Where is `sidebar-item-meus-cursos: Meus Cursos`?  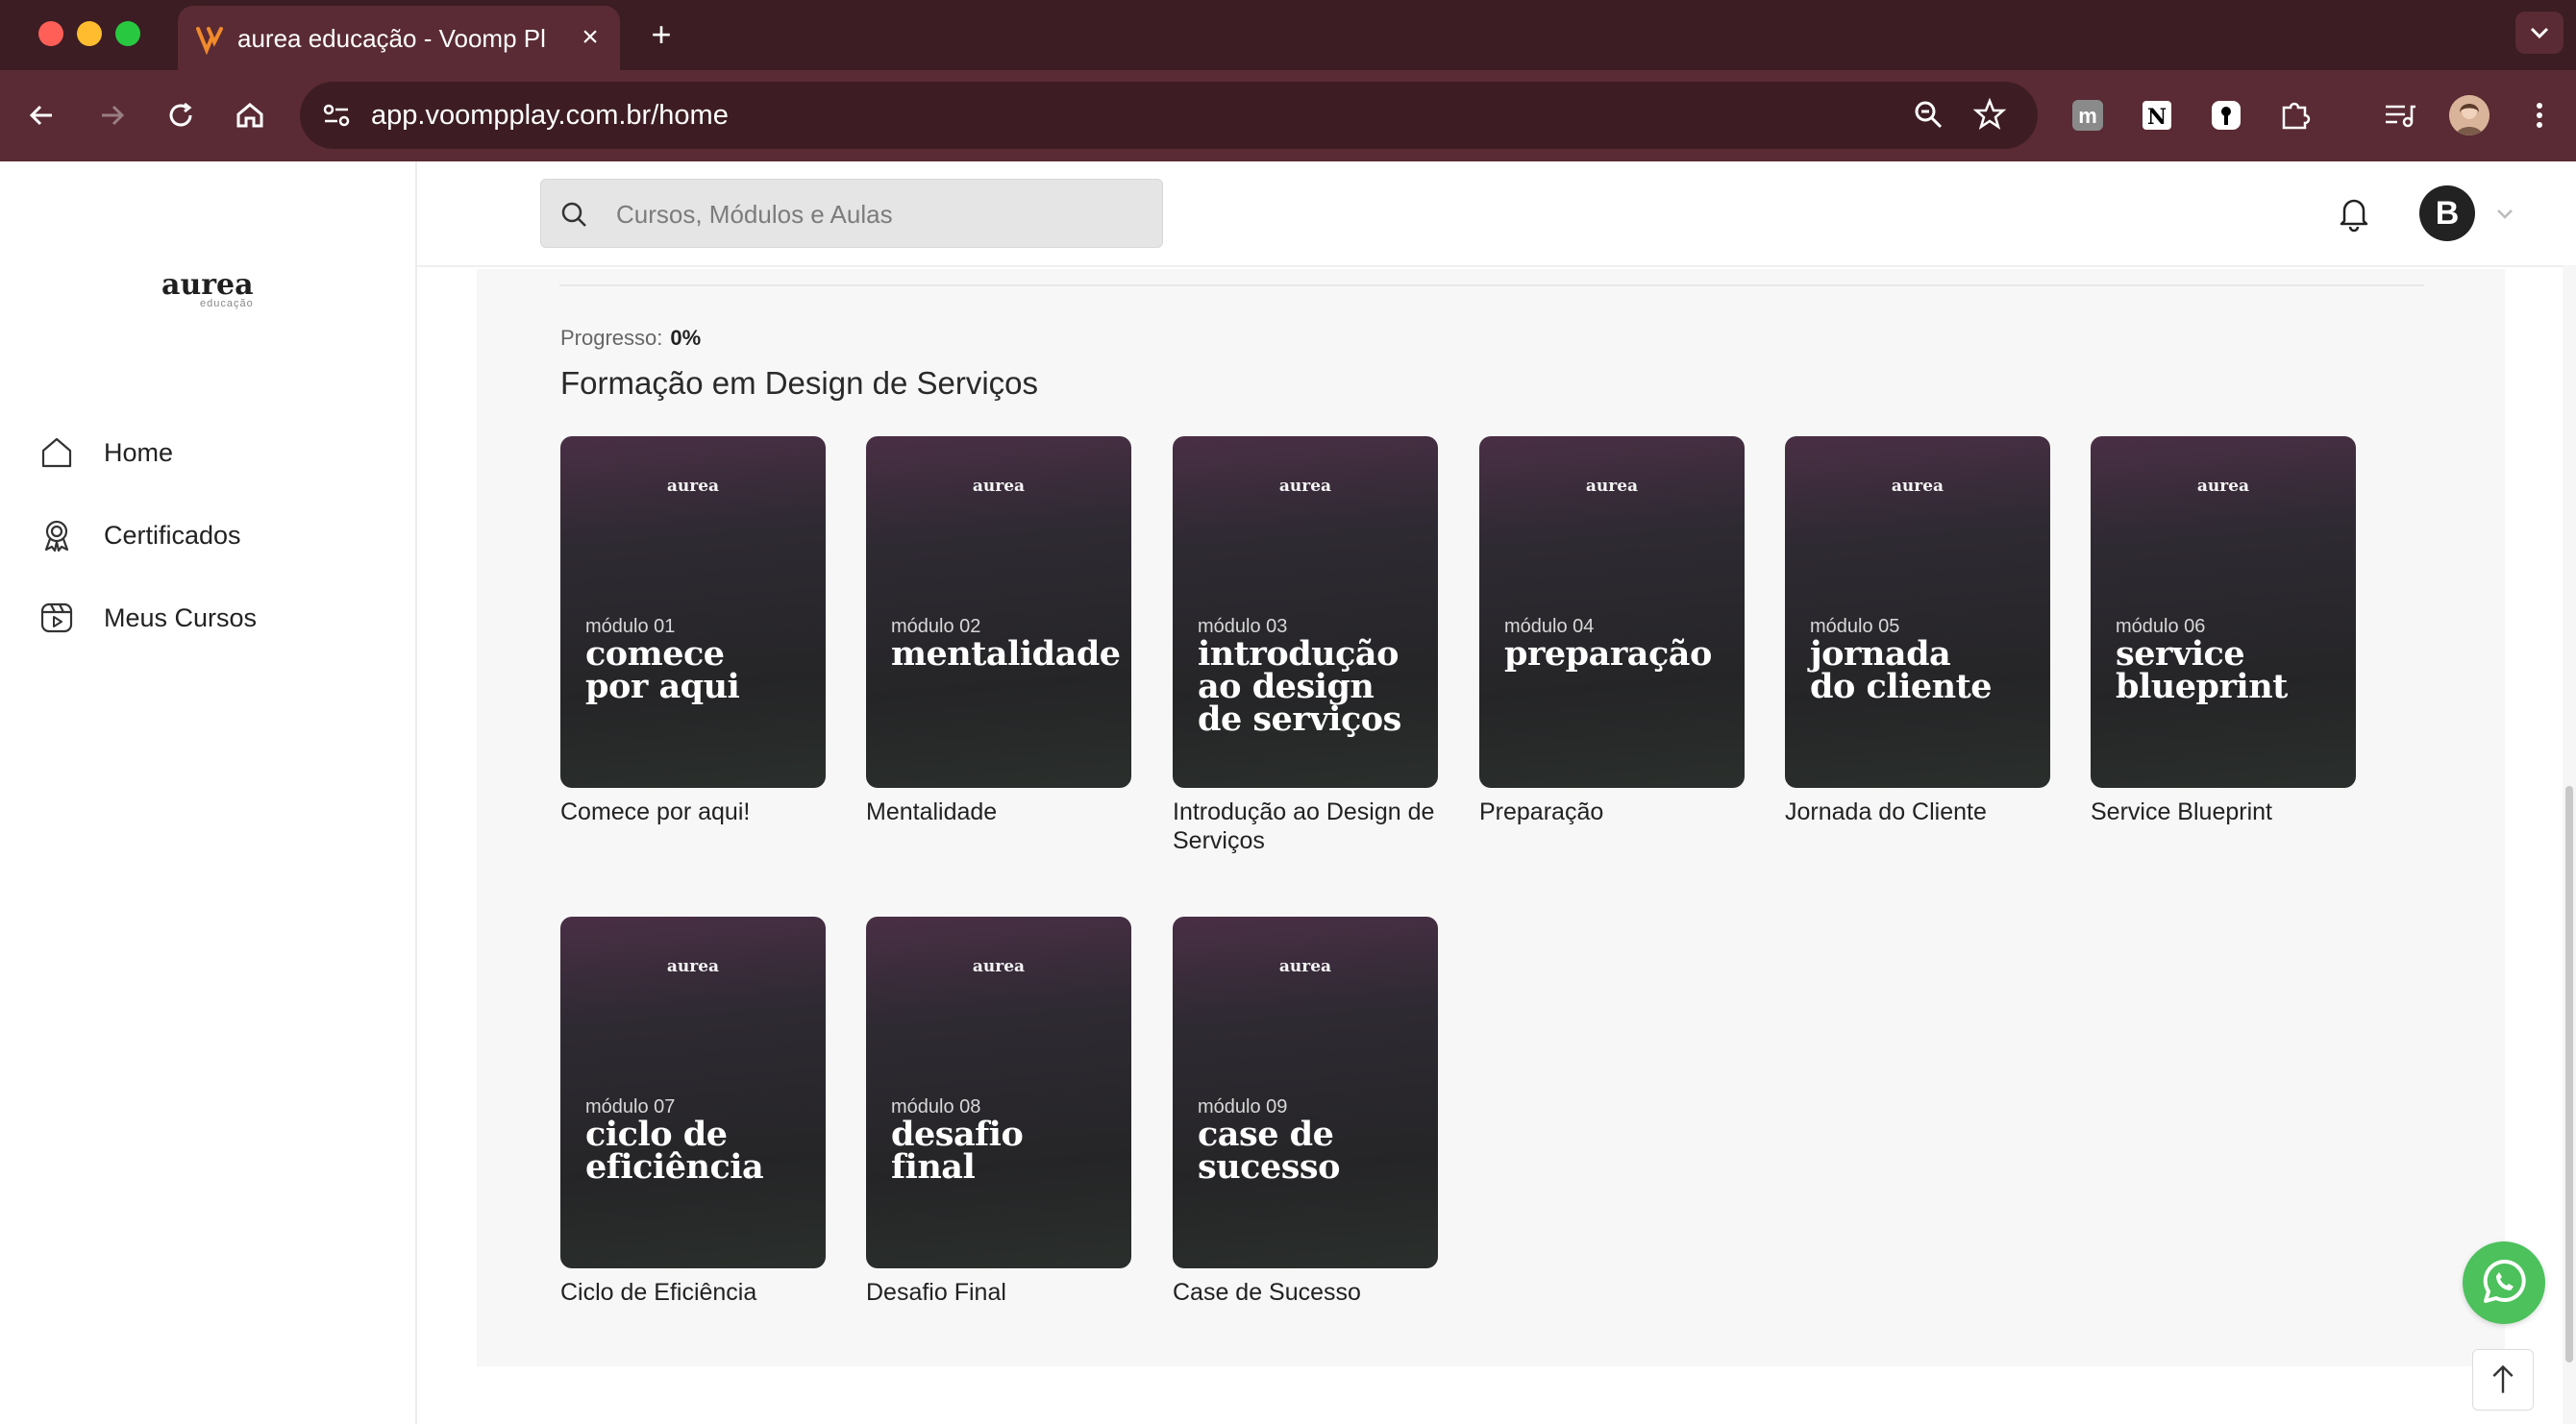 sidebar-item-meus-cursos: Meus Cursos is located at coordinates (216, 618).